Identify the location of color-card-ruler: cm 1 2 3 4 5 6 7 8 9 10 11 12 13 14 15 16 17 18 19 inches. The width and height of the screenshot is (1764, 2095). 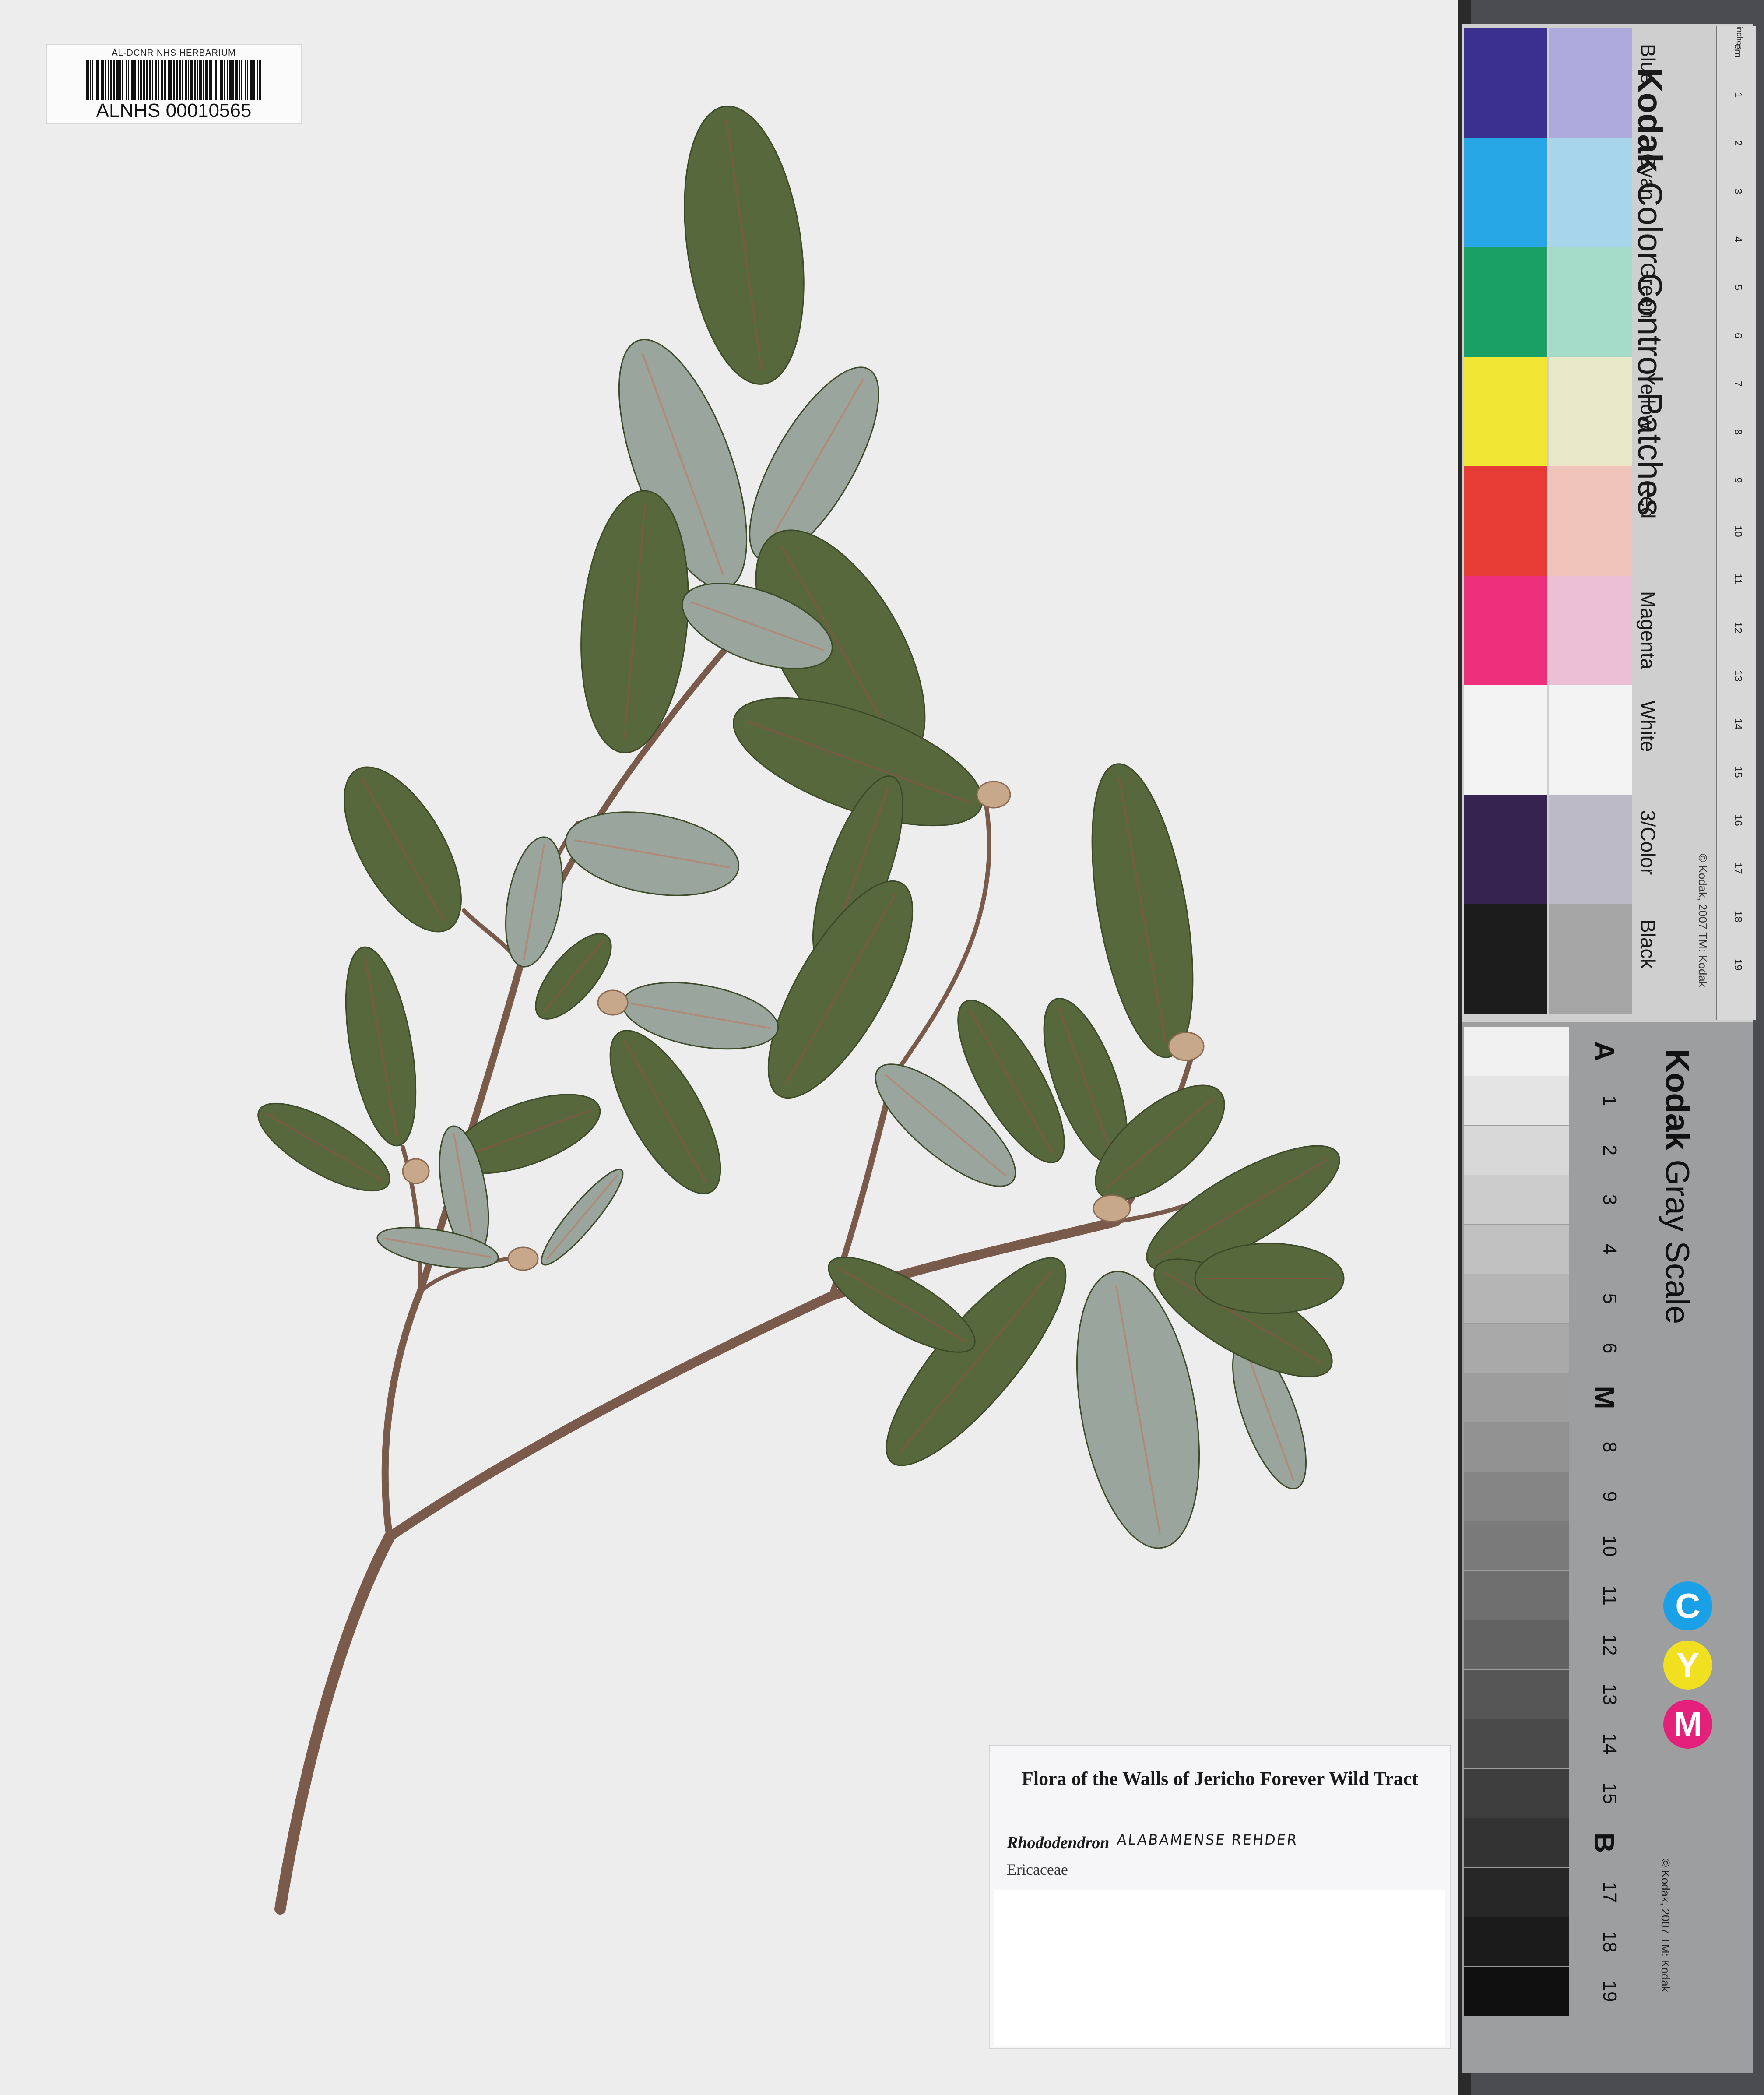
(1736, 523).